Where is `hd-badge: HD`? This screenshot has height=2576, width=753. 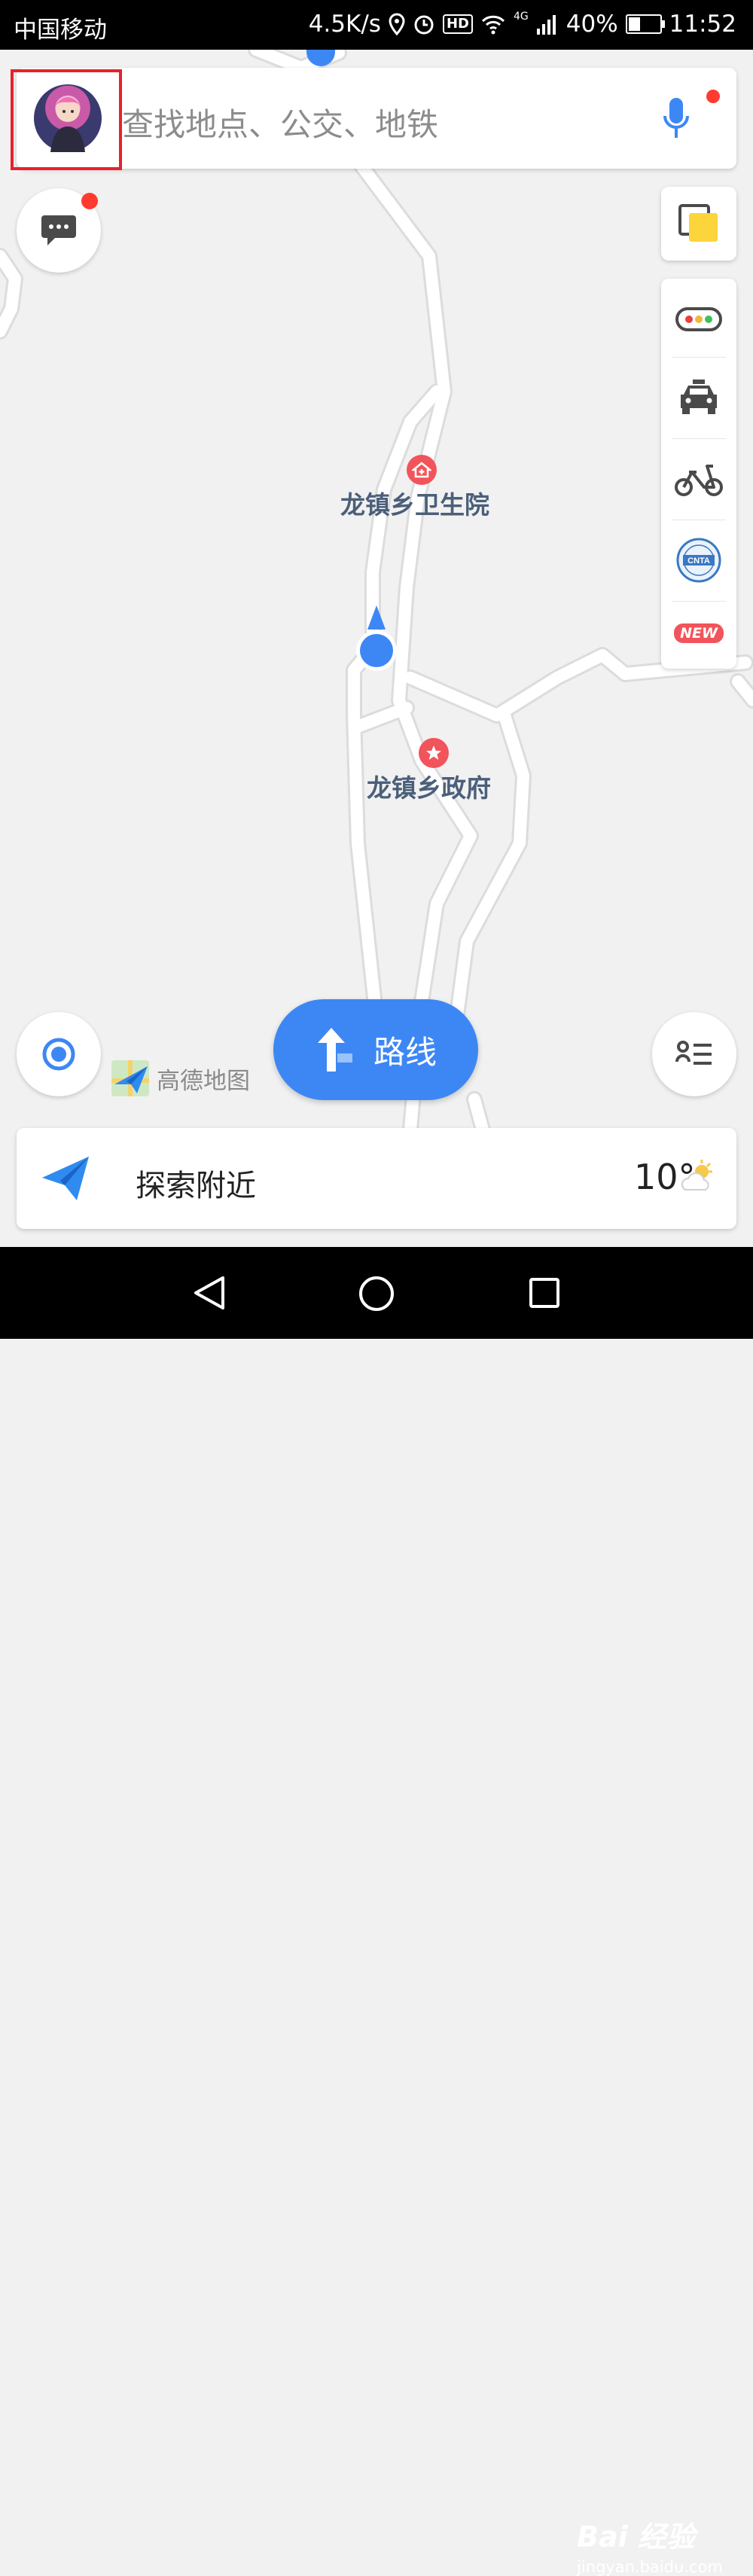 hd-badge: HD is located at coordinates (457, 24).